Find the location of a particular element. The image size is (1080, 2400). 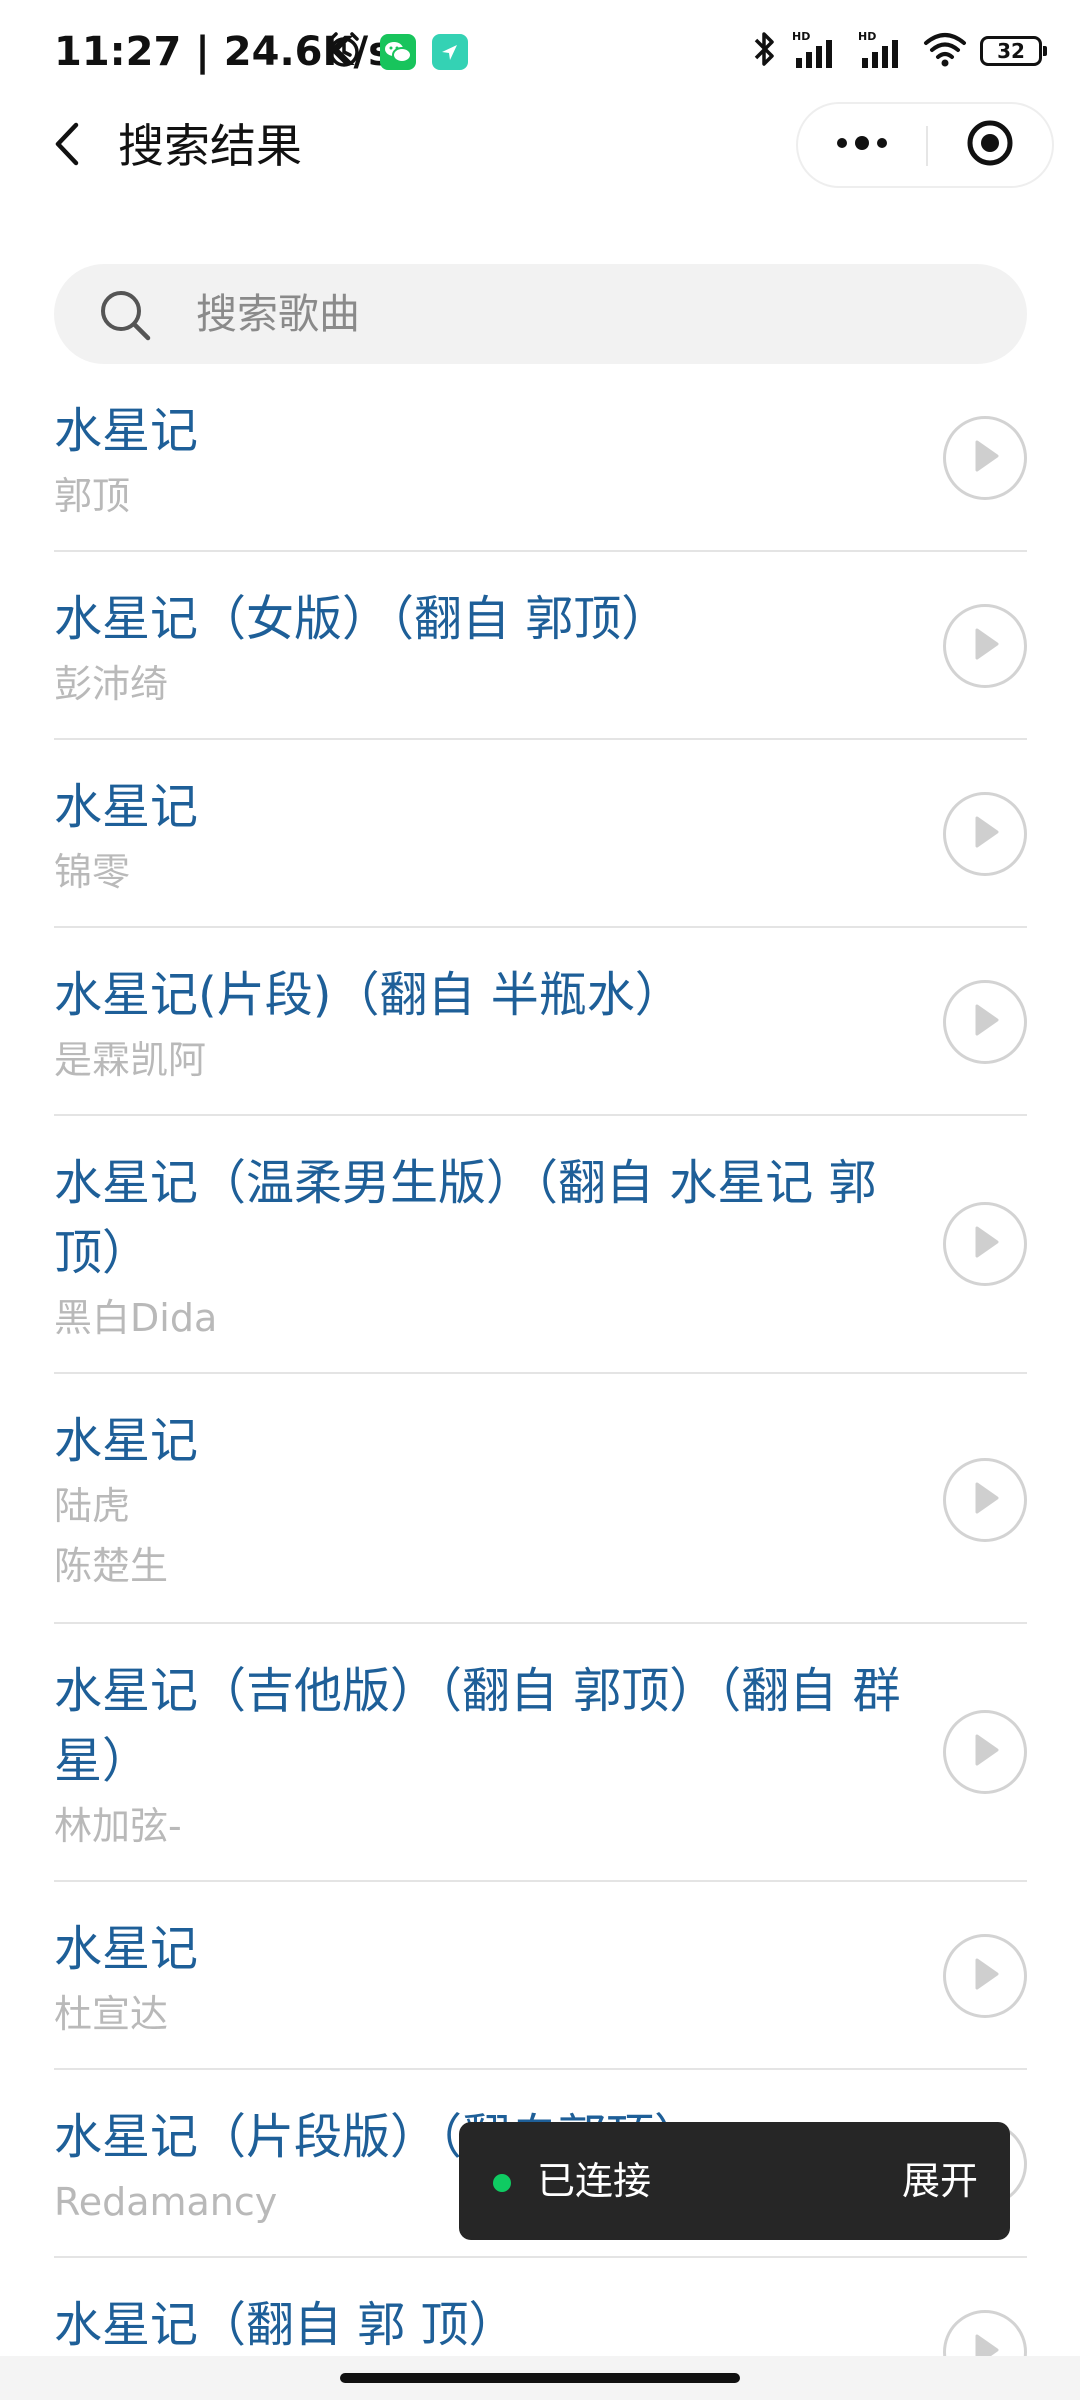

song-artist: 陈楚生 is located at coordinates (111, 1566).